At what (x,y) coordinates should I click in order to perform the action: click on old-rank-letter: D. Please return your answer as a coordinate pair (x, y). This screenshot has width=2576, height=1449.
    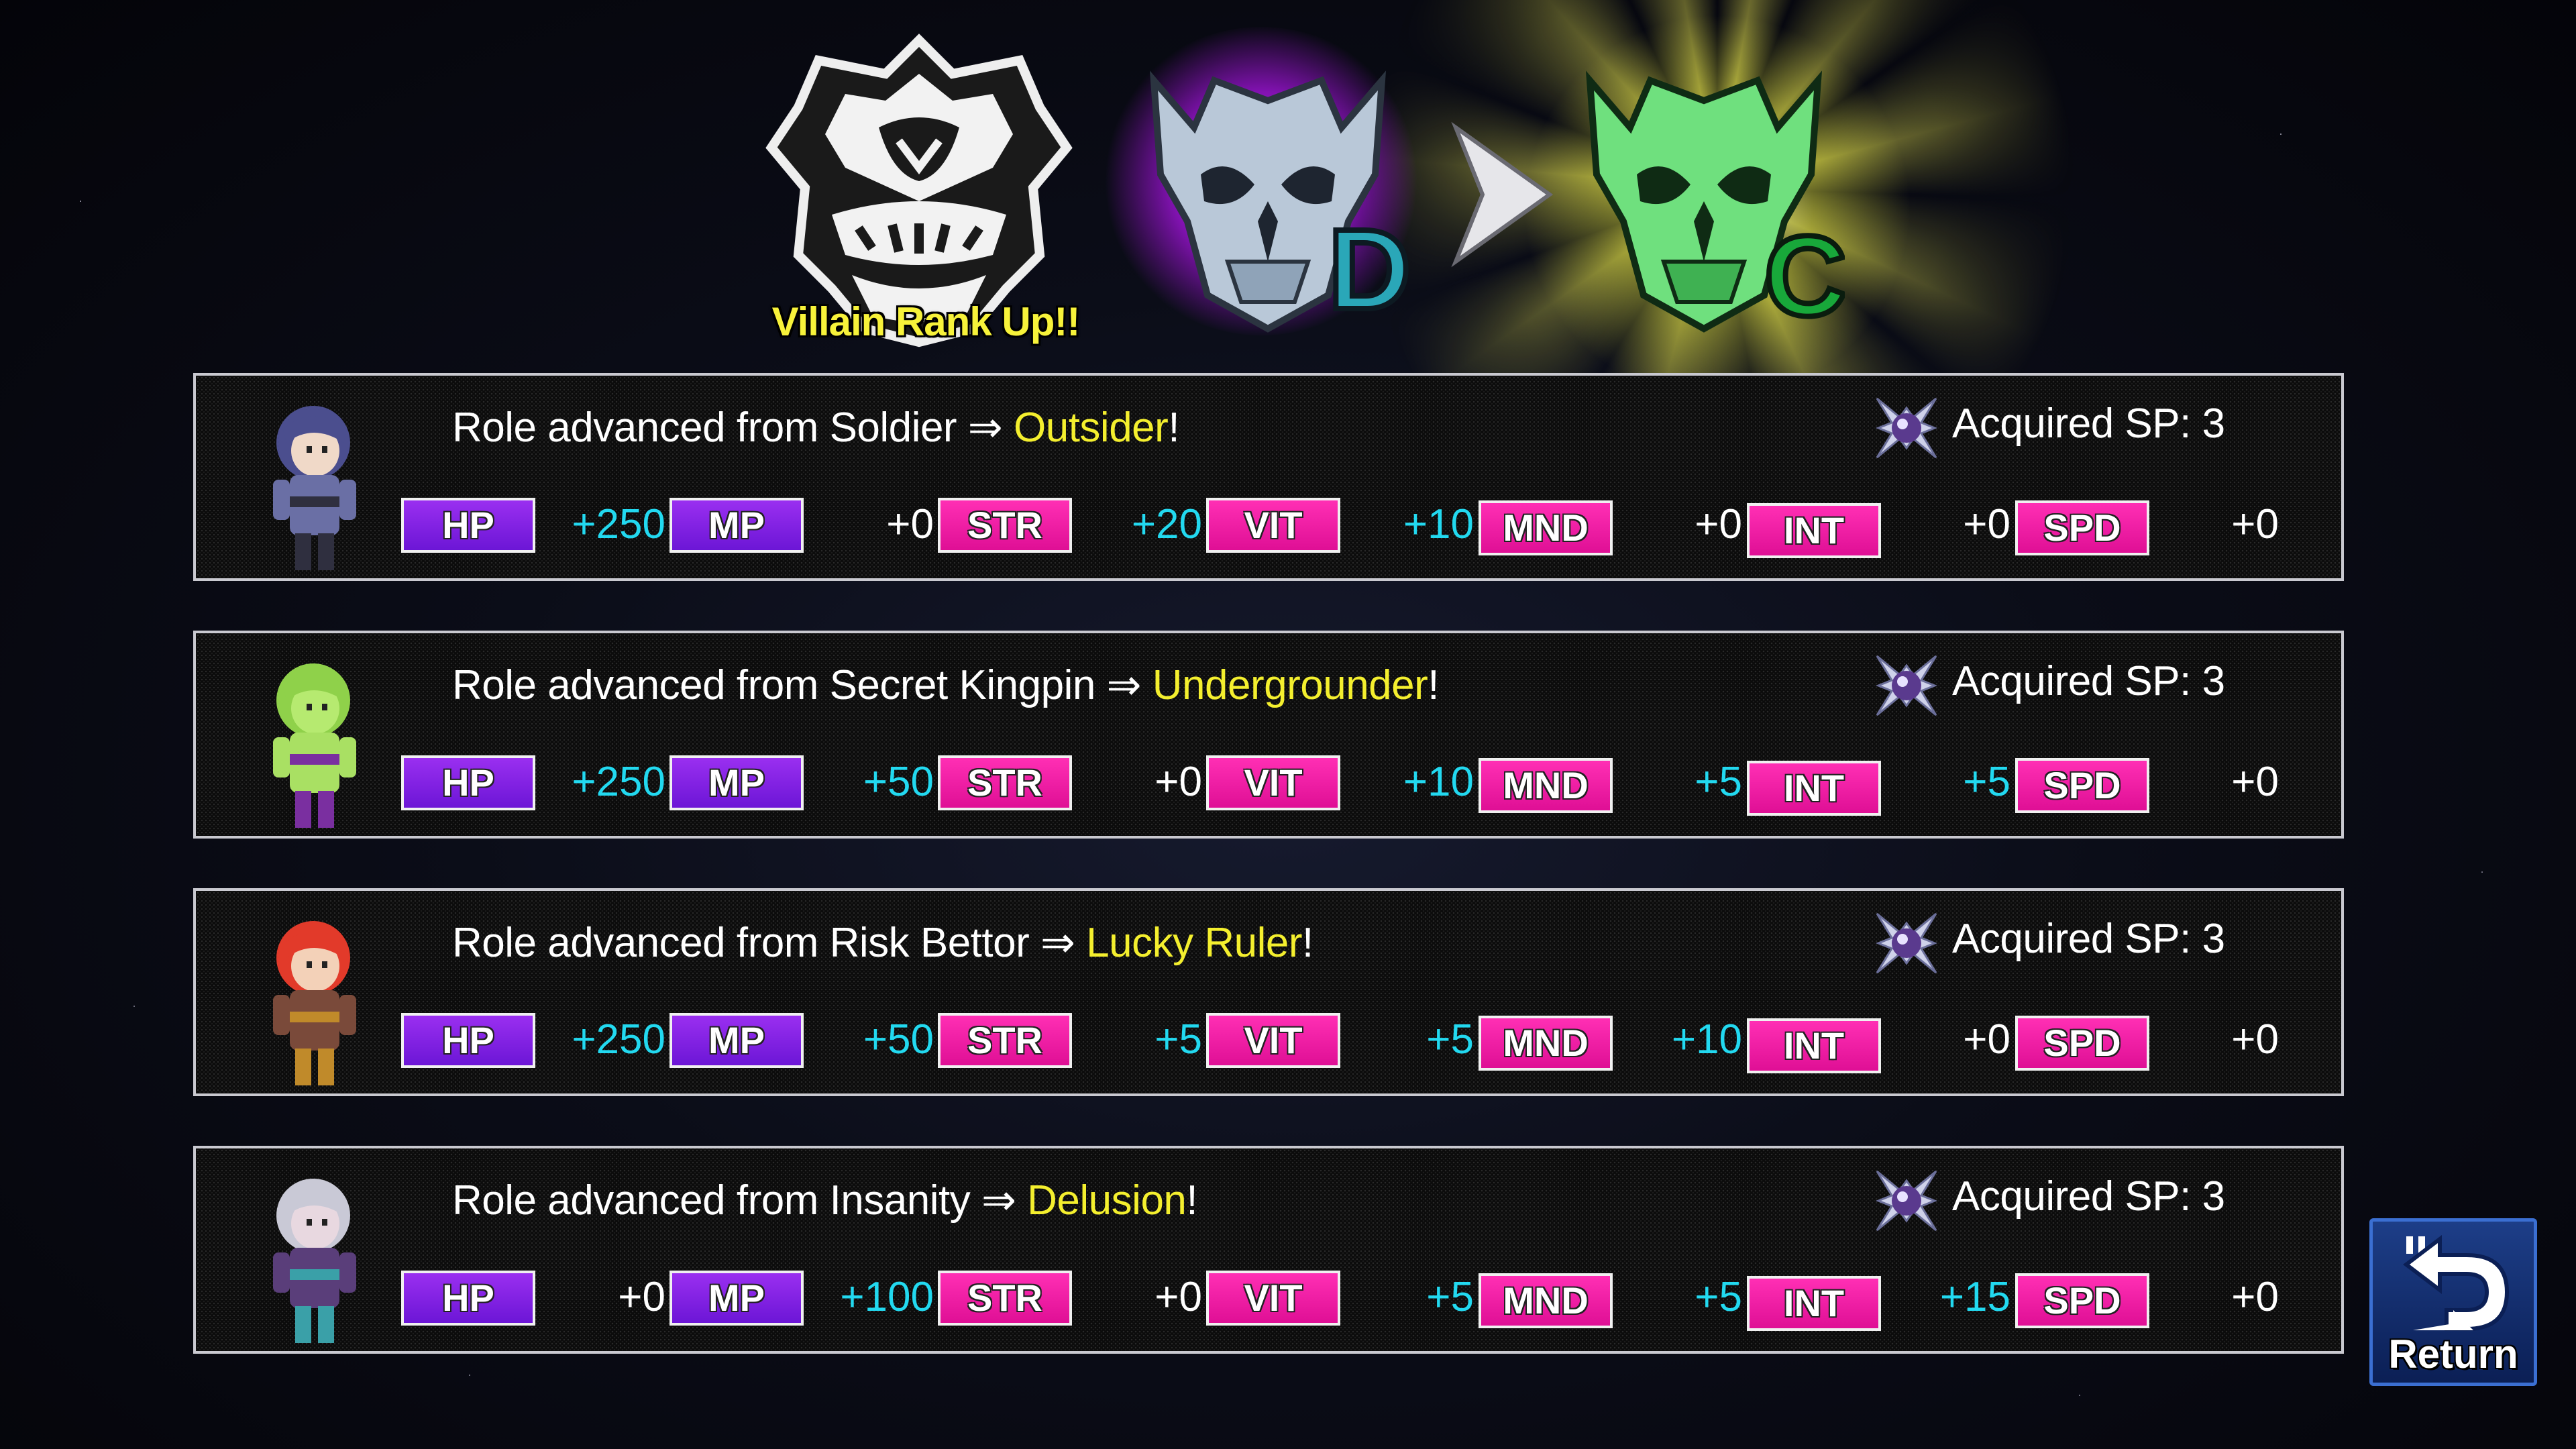
    Looking at the image, I should click on (1368, 269).